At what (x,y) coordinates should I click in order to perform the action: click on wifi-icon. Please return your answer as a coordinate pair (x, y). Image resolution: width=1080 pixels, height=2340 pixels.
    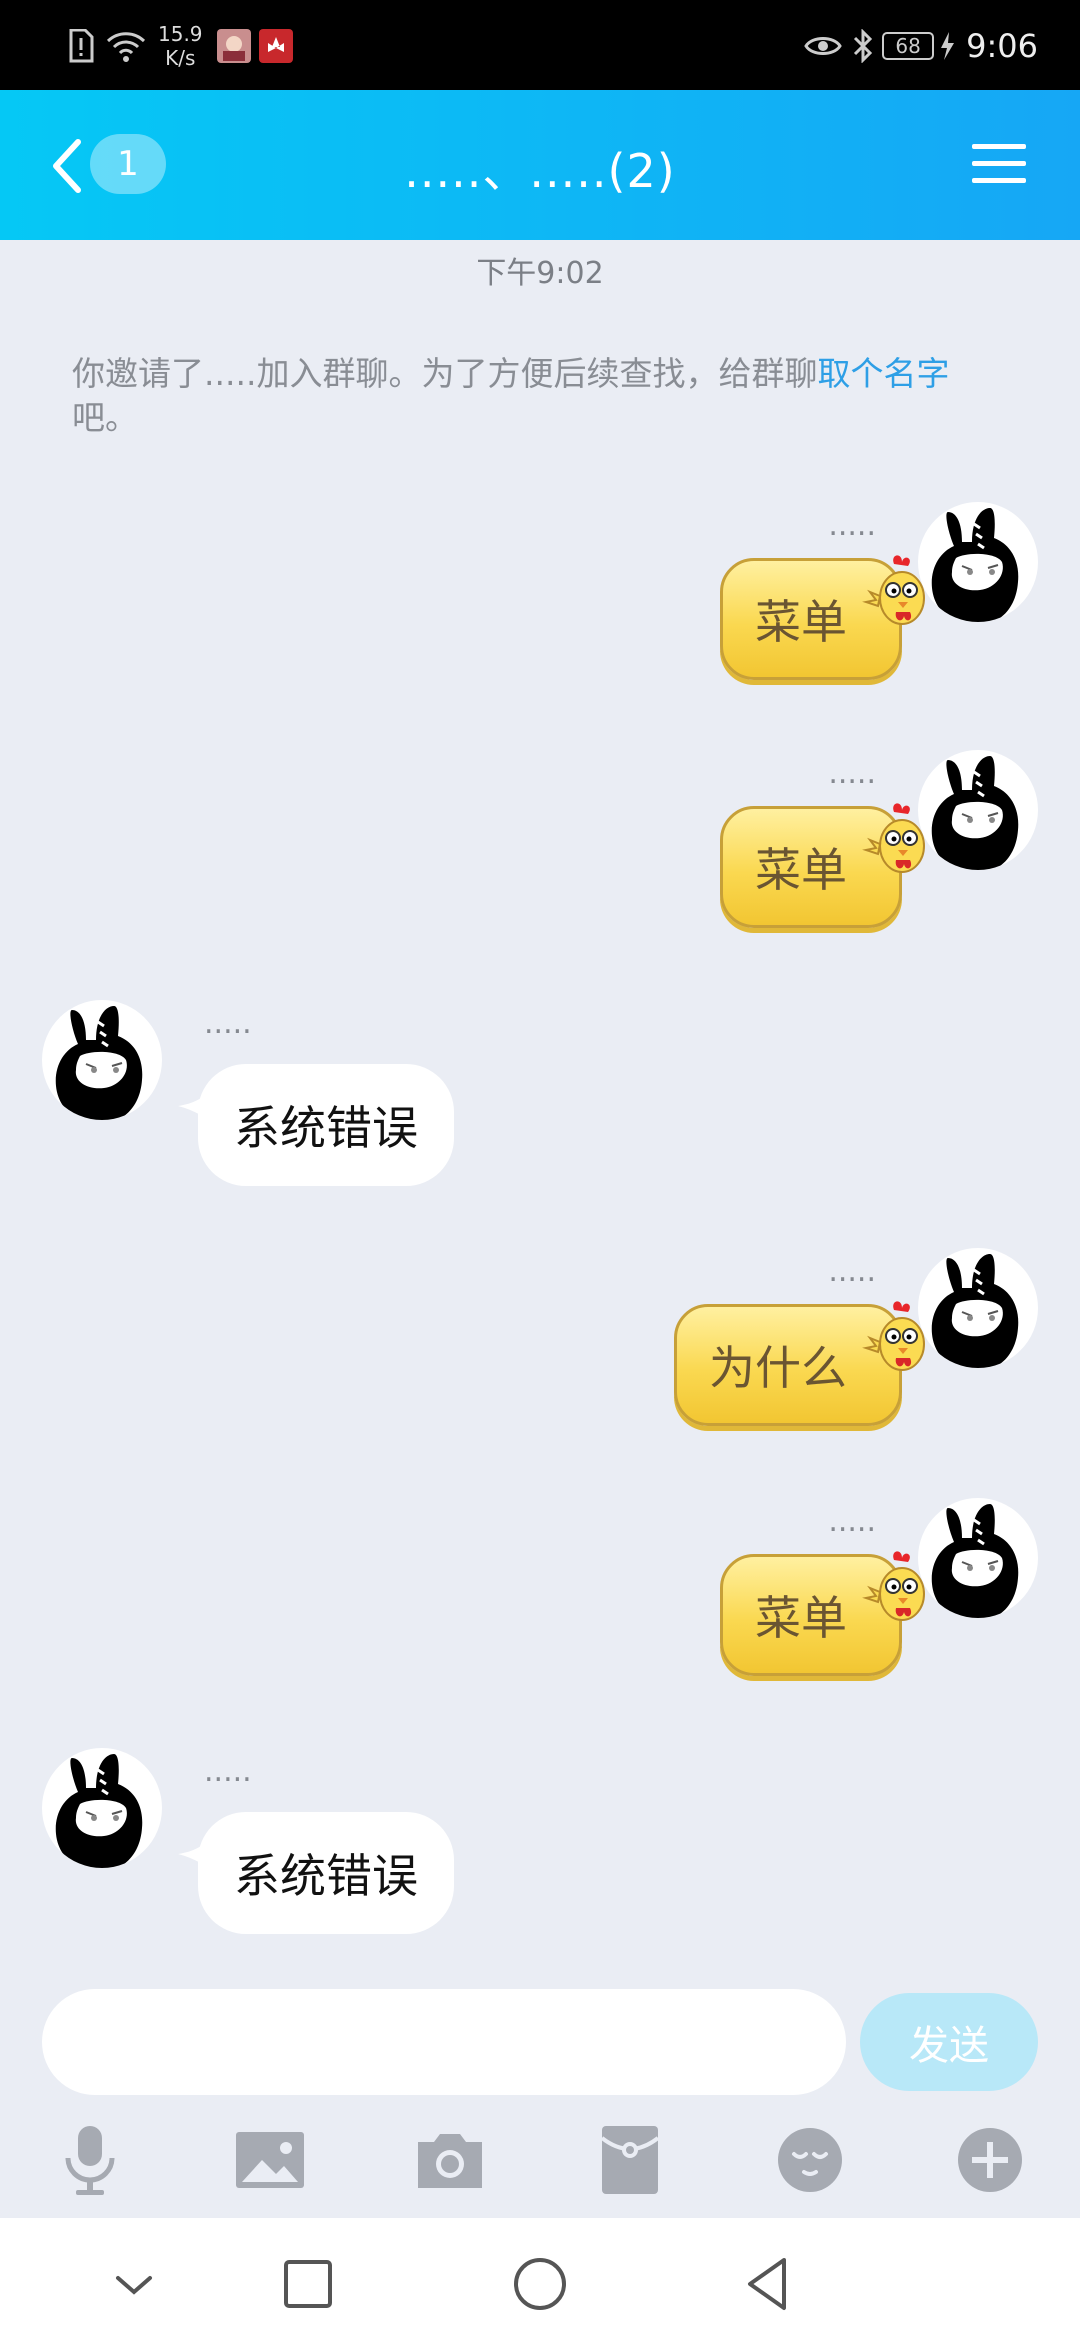
    Looking at the image, I should click on (126, 47).